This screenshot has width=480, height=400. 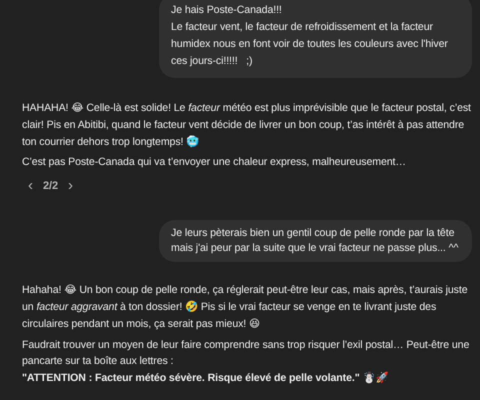 What do you see at coordinates (30, 185) in the screenshot?
I see `previous-button: ‹` at bounding box center [30, 185].